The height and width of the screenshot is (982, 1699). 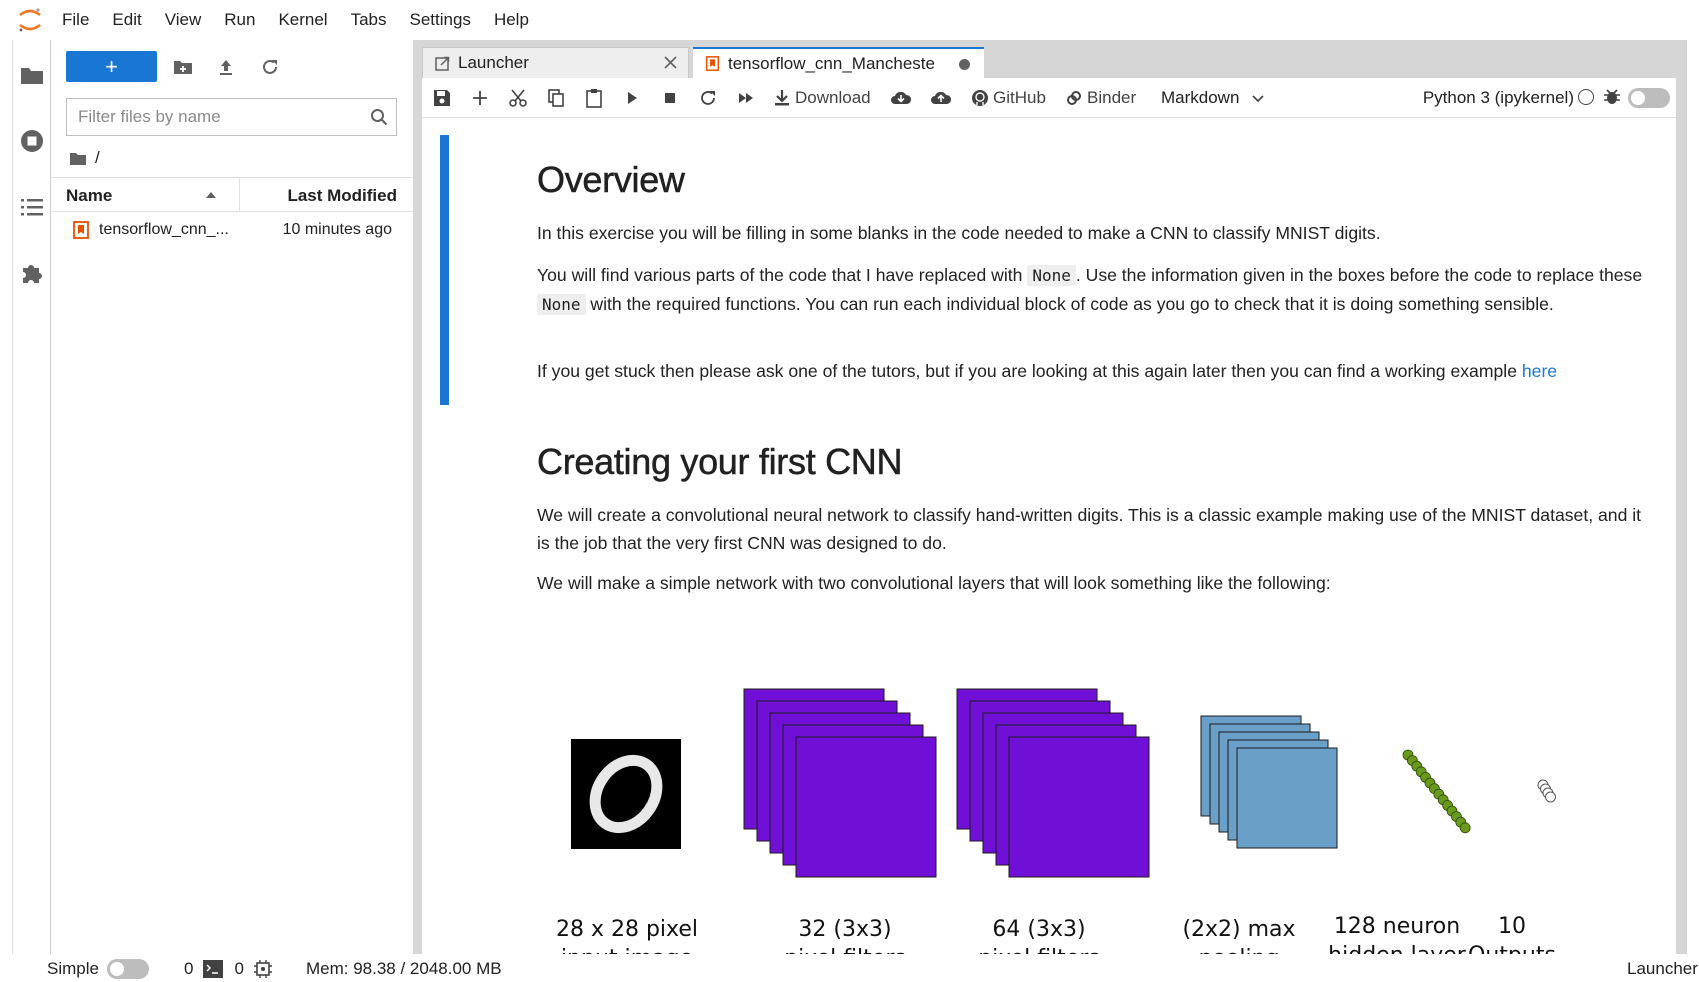 I want to click on filter-files-input, so click(x=212, y=117).